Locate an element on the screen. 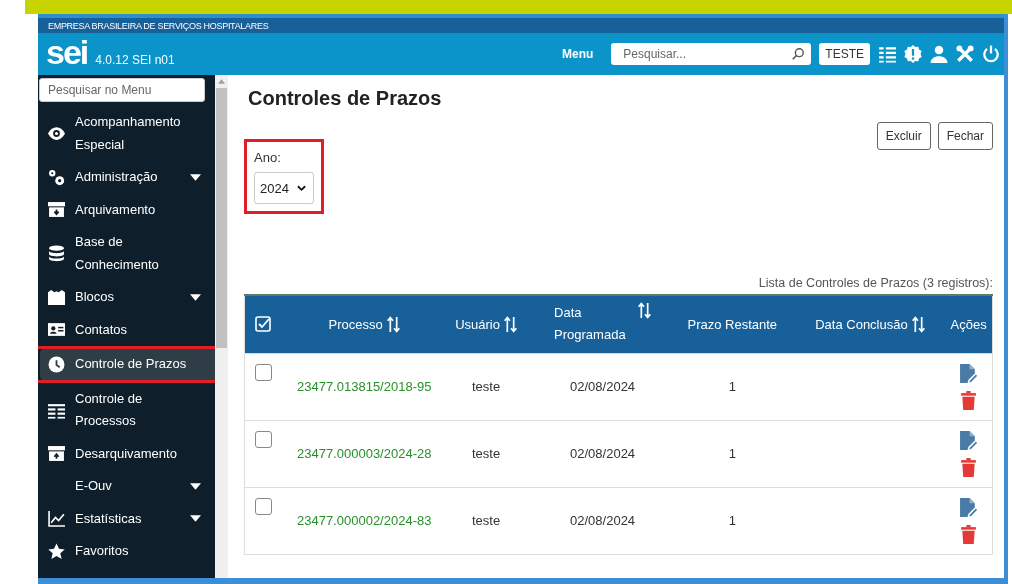 This screenshot has width=1012, height=584. star-icon is located at coordinates (56, 551).